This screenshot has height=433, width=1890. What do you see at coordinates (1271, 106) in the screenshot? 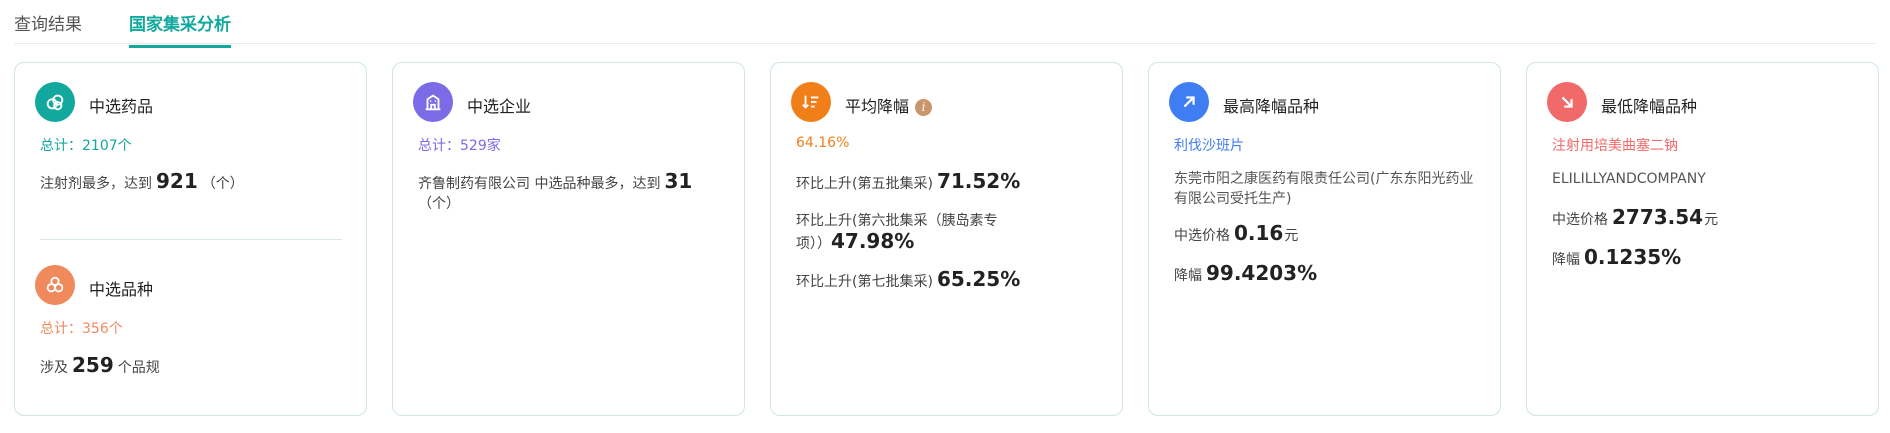
I see `card-title: 最高降幅品种` at bounding box center [1271, 106].